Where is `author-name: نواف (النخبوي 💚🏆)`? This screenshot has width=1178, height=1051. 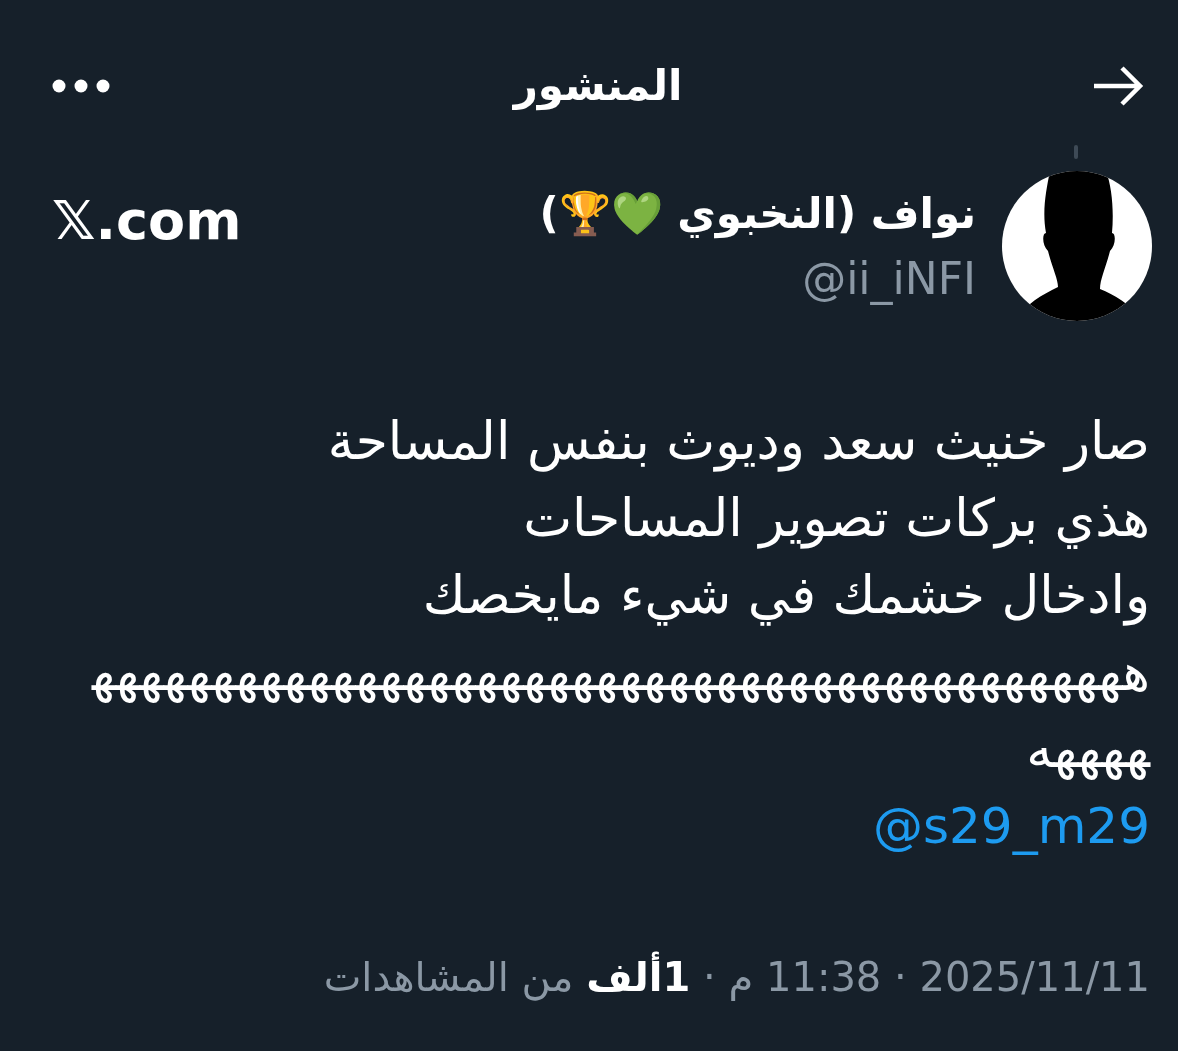 author-name: نواف (النخبوي 💚🏆) is located at coordinates (757, 214).